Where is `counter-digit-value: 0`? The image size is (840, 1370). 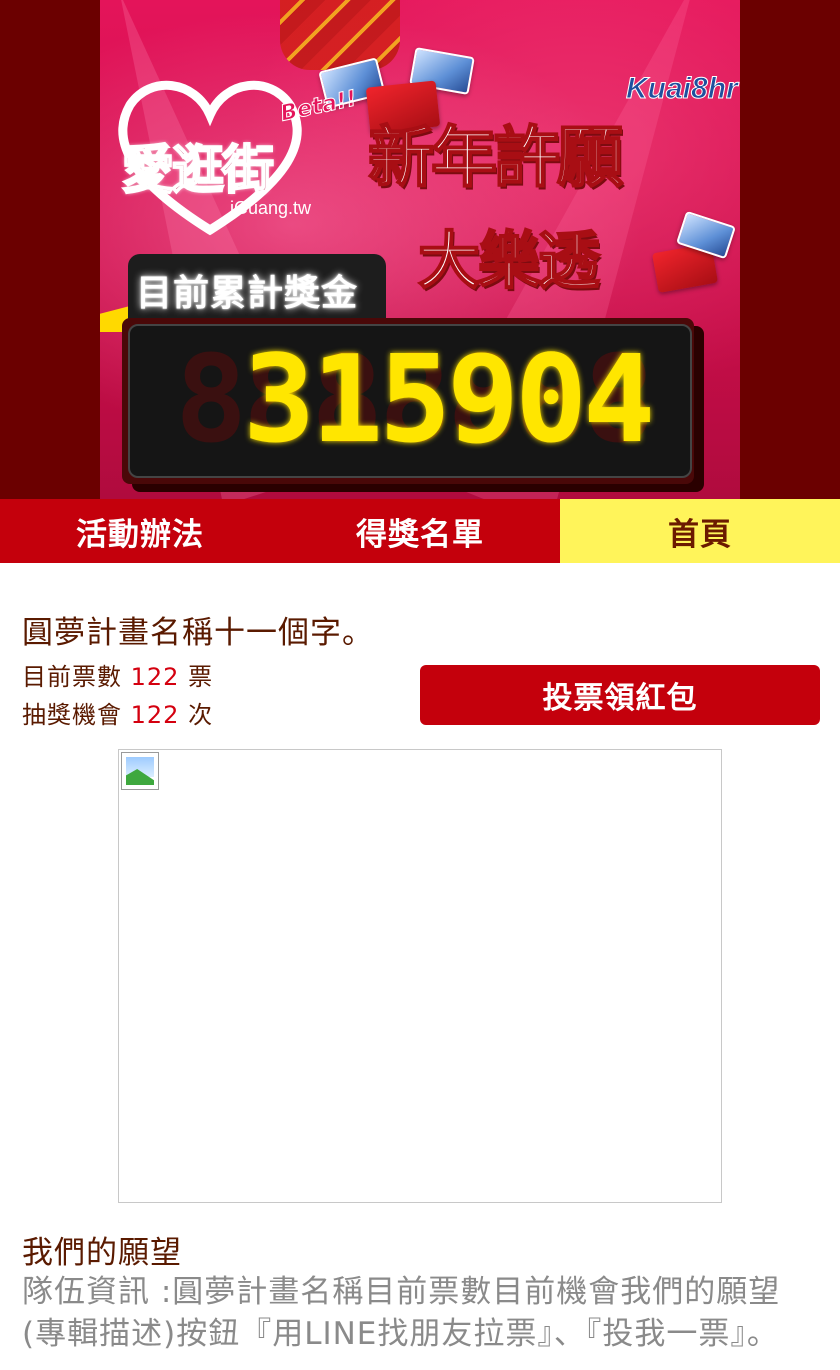 counter-digit-value: 0 is located at coordinates (551, 400).